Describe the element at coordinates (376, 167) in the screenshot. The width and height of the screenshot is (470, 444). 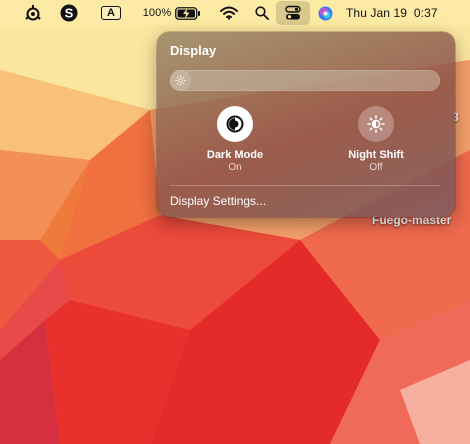
I see `night-shift-state: Off` at that location.